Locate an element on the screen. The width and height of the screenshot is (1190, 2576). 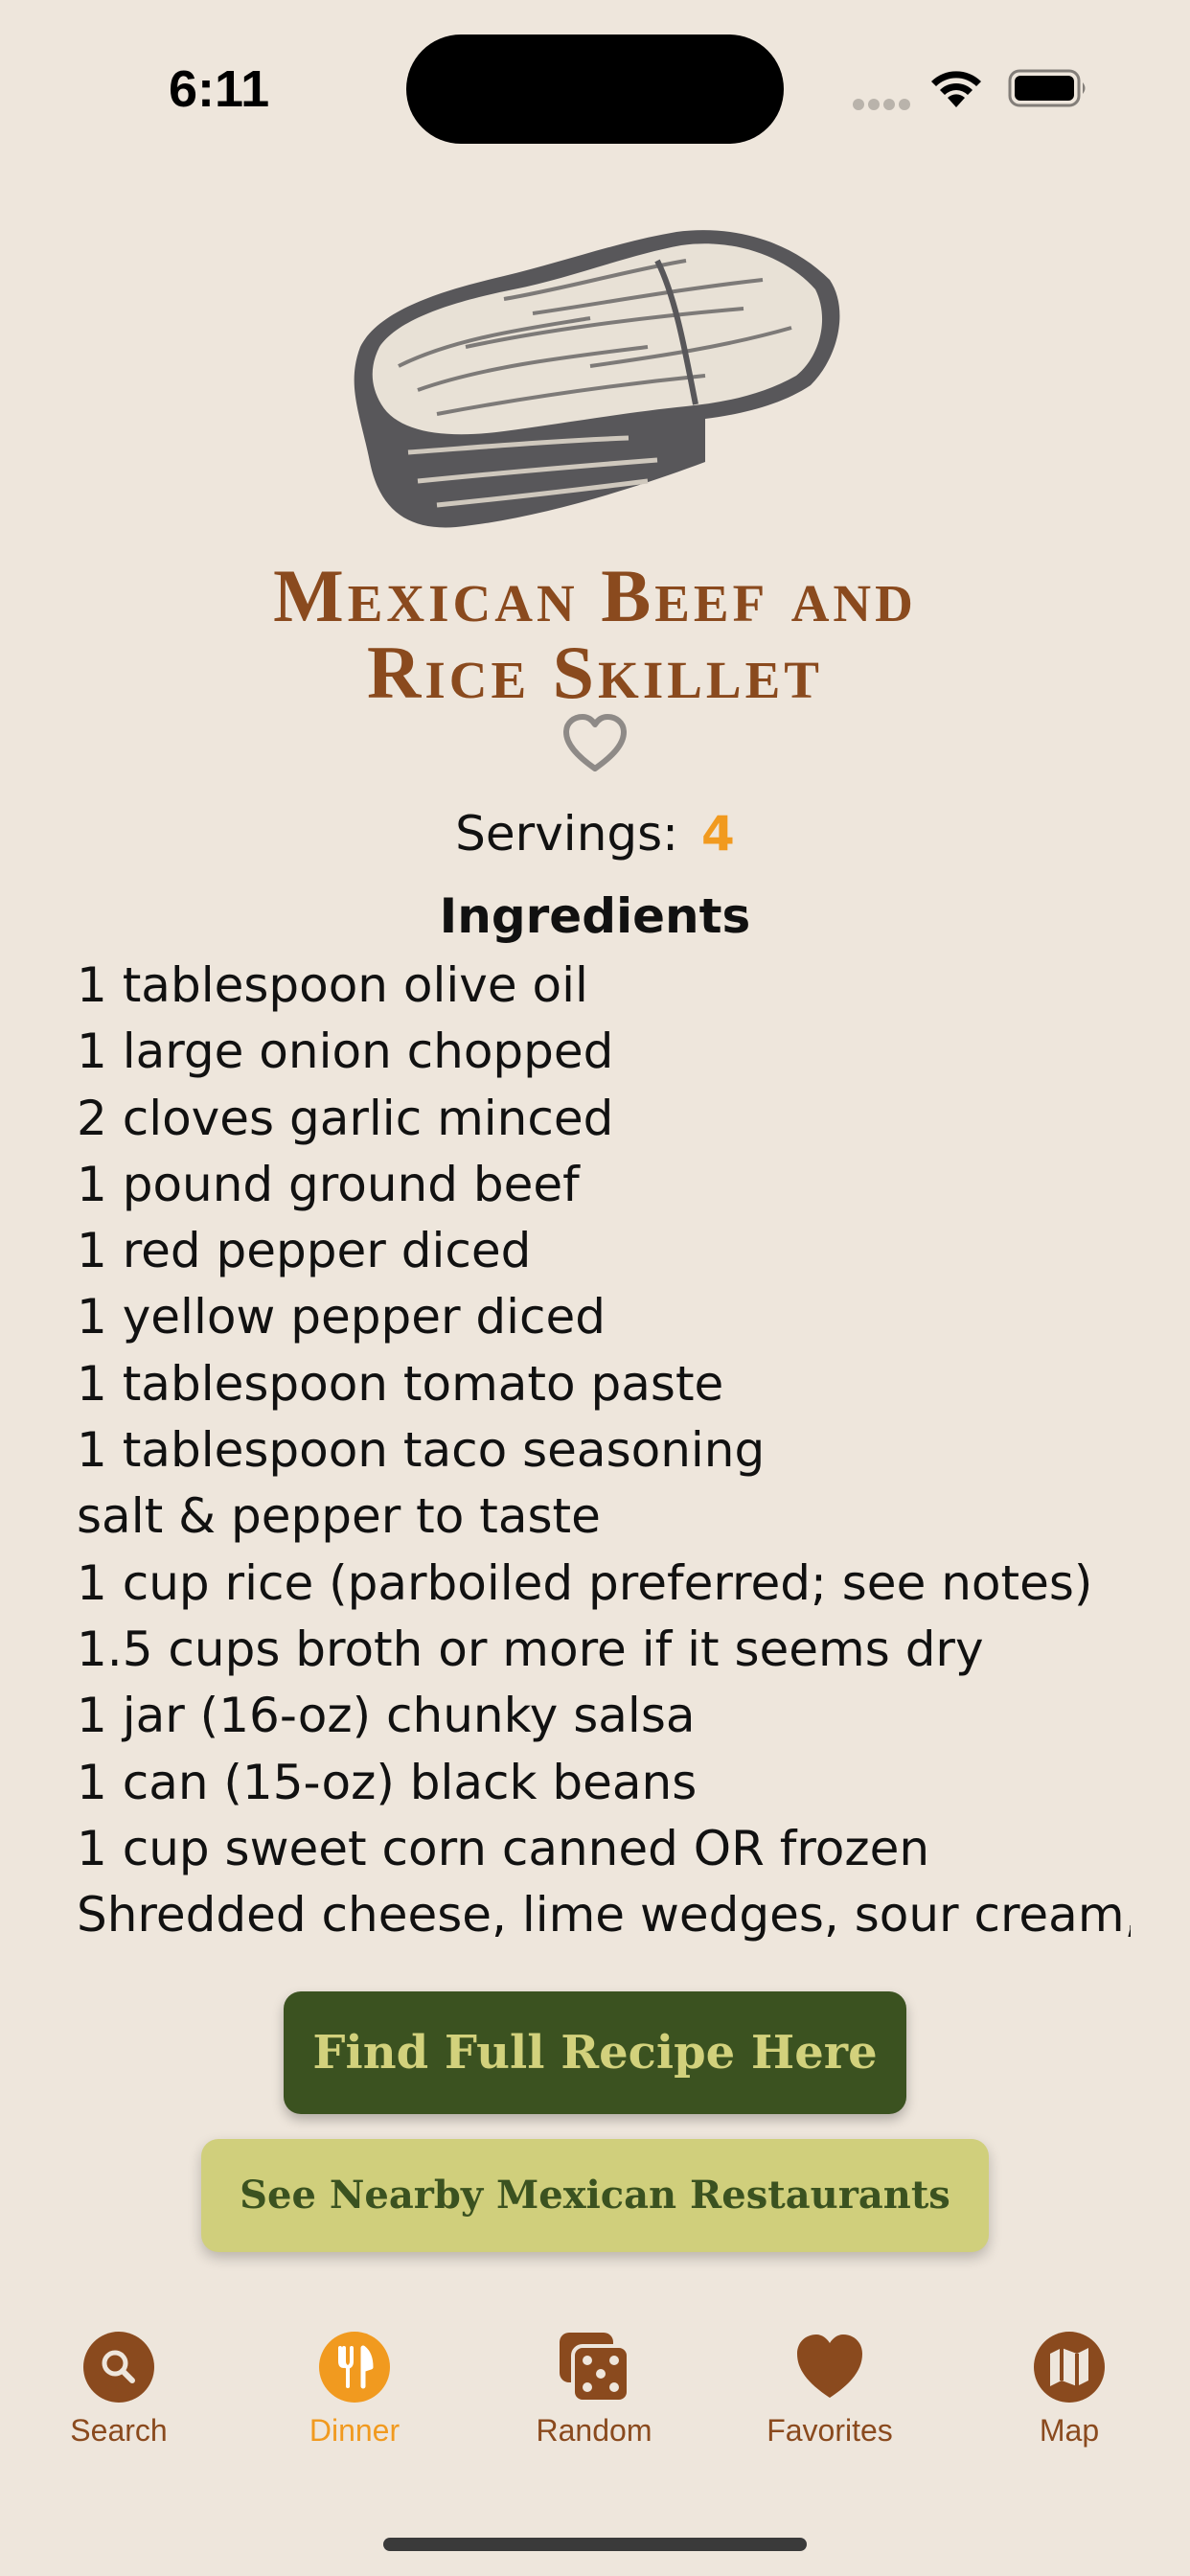
find-full-recipe-button: Find Full Recipe Here is located at coordinates (595, 2052).